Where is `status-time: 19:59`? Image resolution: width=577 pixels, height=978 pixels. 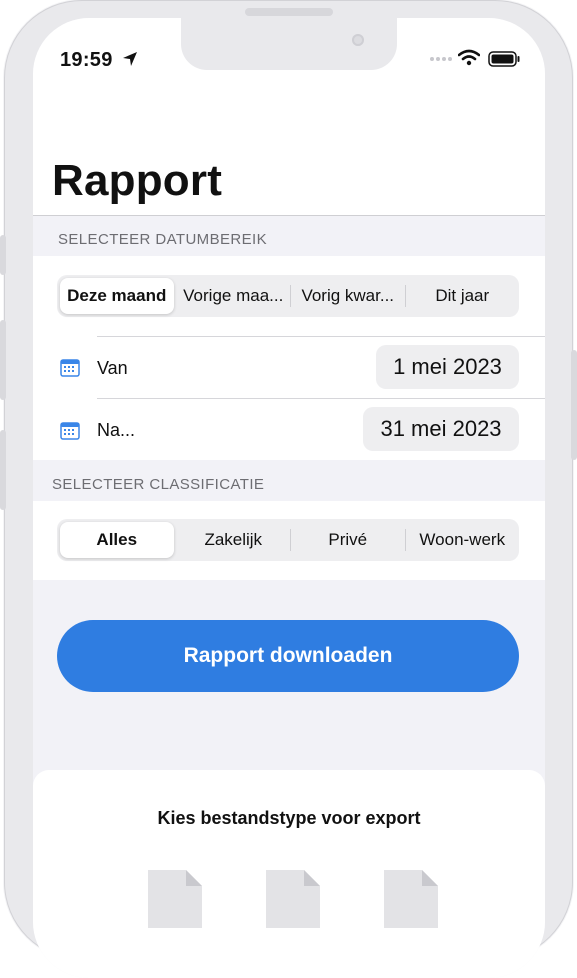 status-time: 19:59 is located at coordinates (86, 60).